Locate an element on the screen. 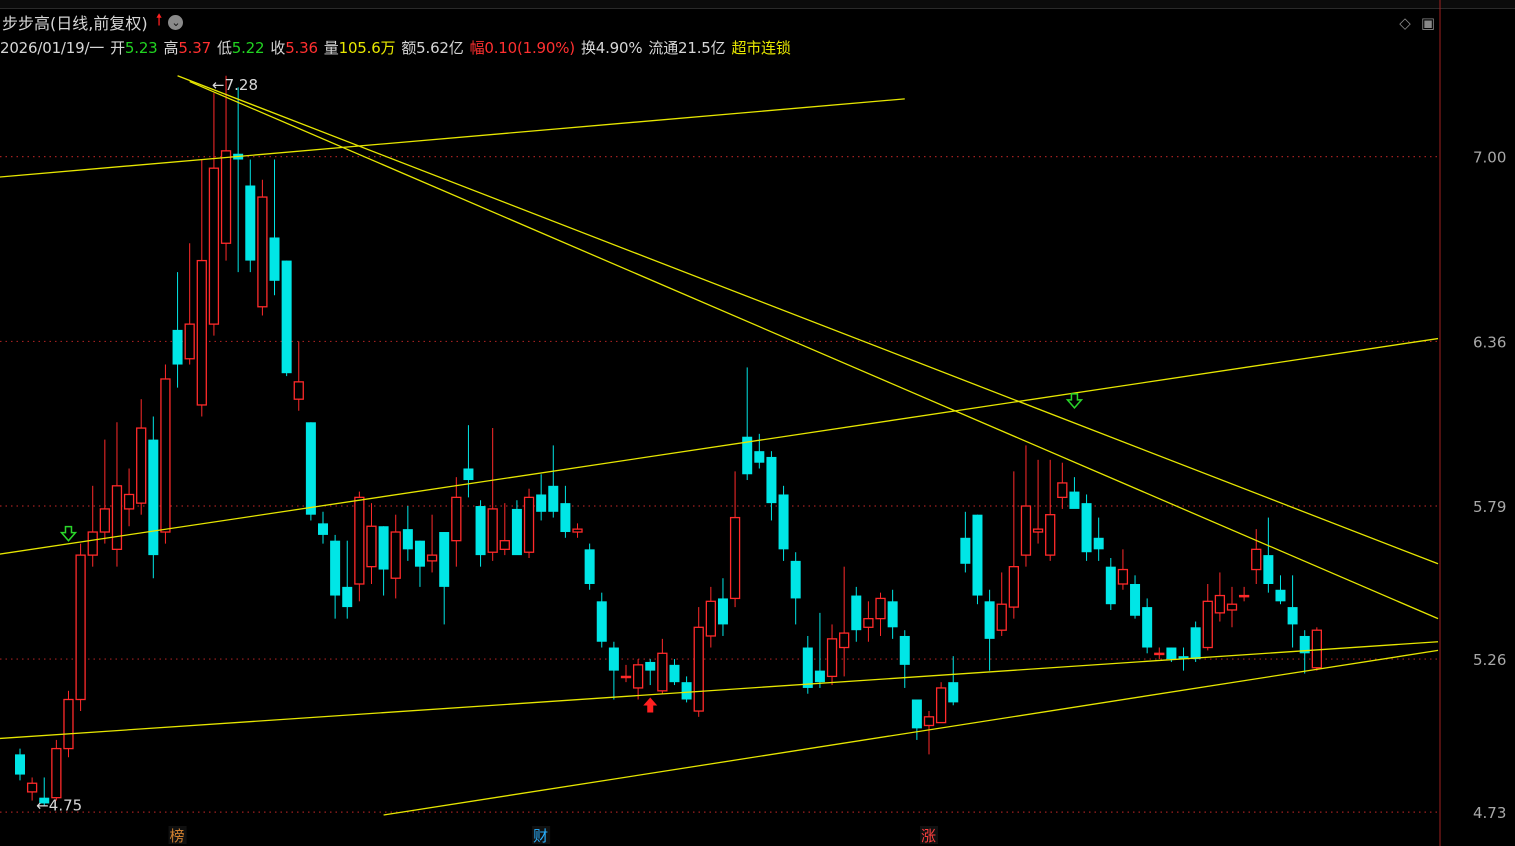 The width and height of the screenshot is (1515, 846). bottom-marker: 财 is located at coordinates (540, 836).